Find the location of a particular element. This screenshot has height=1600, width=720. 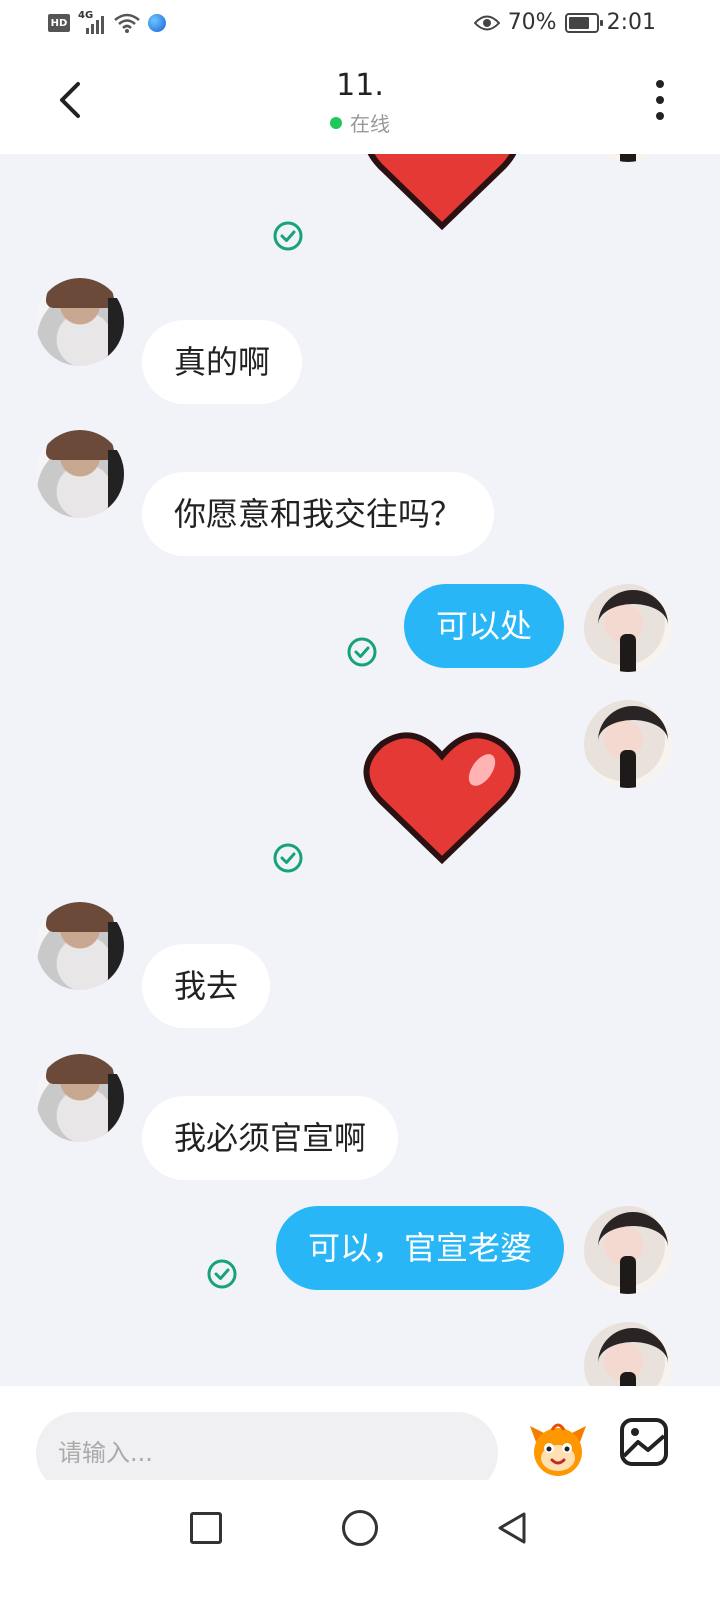

message-bubble-incoming: 我去 is located at coordinates (206, 986).